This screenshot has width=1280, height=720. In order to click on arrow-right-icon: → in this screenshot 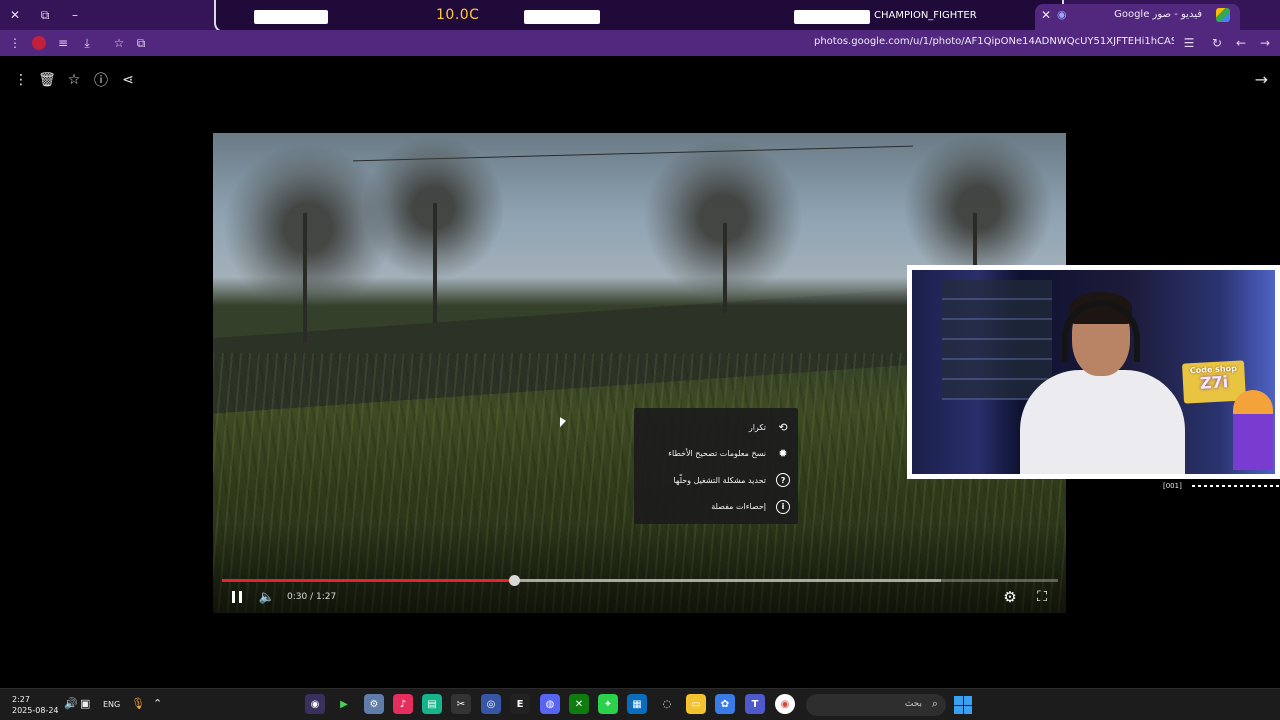, I will do `click(1261, 79)`.